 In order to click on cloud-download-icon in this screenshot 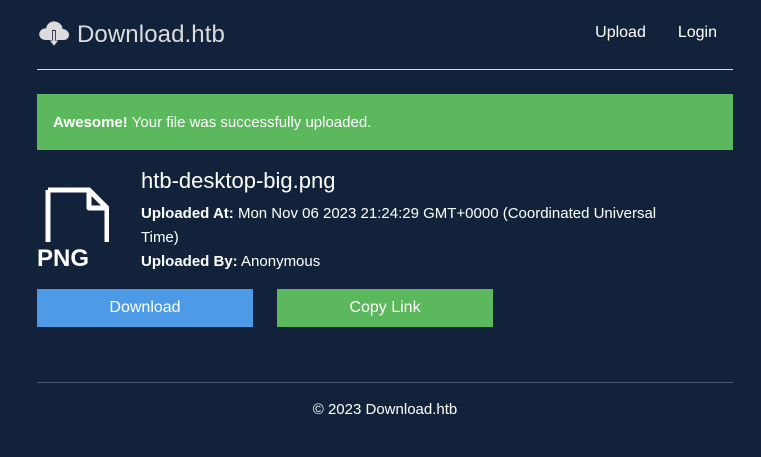, I will do `click(54, 35)`.